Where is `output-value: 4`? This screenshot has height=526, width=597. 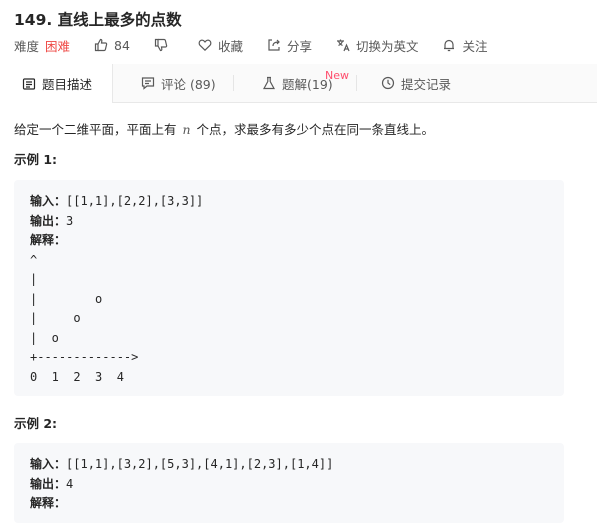
output-value: 4 is located at coordinates (70, 483).